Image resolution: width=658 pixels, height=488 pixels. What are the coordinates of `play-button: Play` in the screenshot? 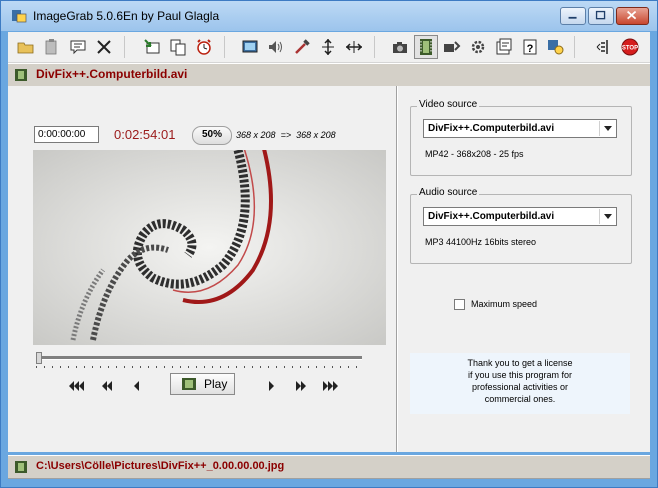 It's located at (202, 384).